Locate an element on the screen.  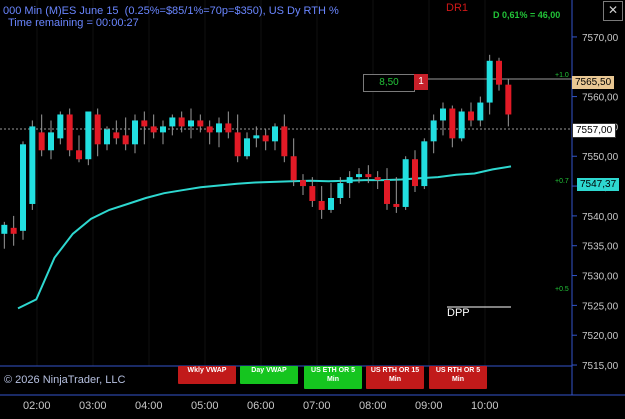
us-eth-or5-button: US ETH OR 5 Min is located at coordinates (333, 377).